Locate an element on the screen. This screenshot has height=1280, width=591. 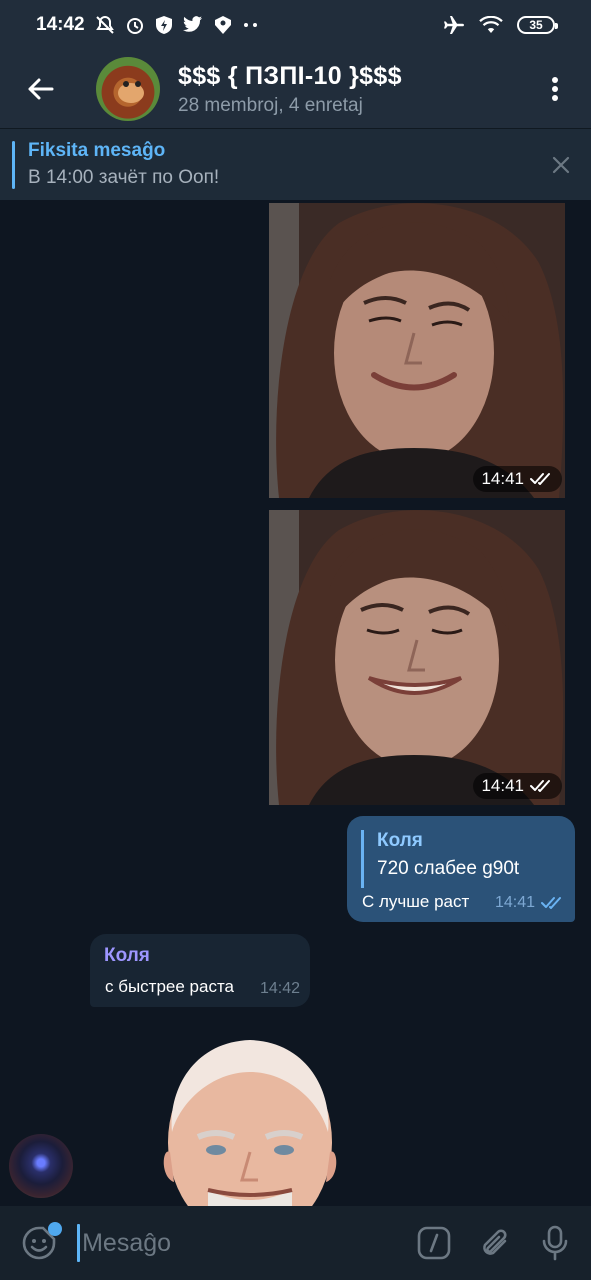
pinned-message-text: В 14:00 зачёт по Ооп! is located at coordinates (124, 177).